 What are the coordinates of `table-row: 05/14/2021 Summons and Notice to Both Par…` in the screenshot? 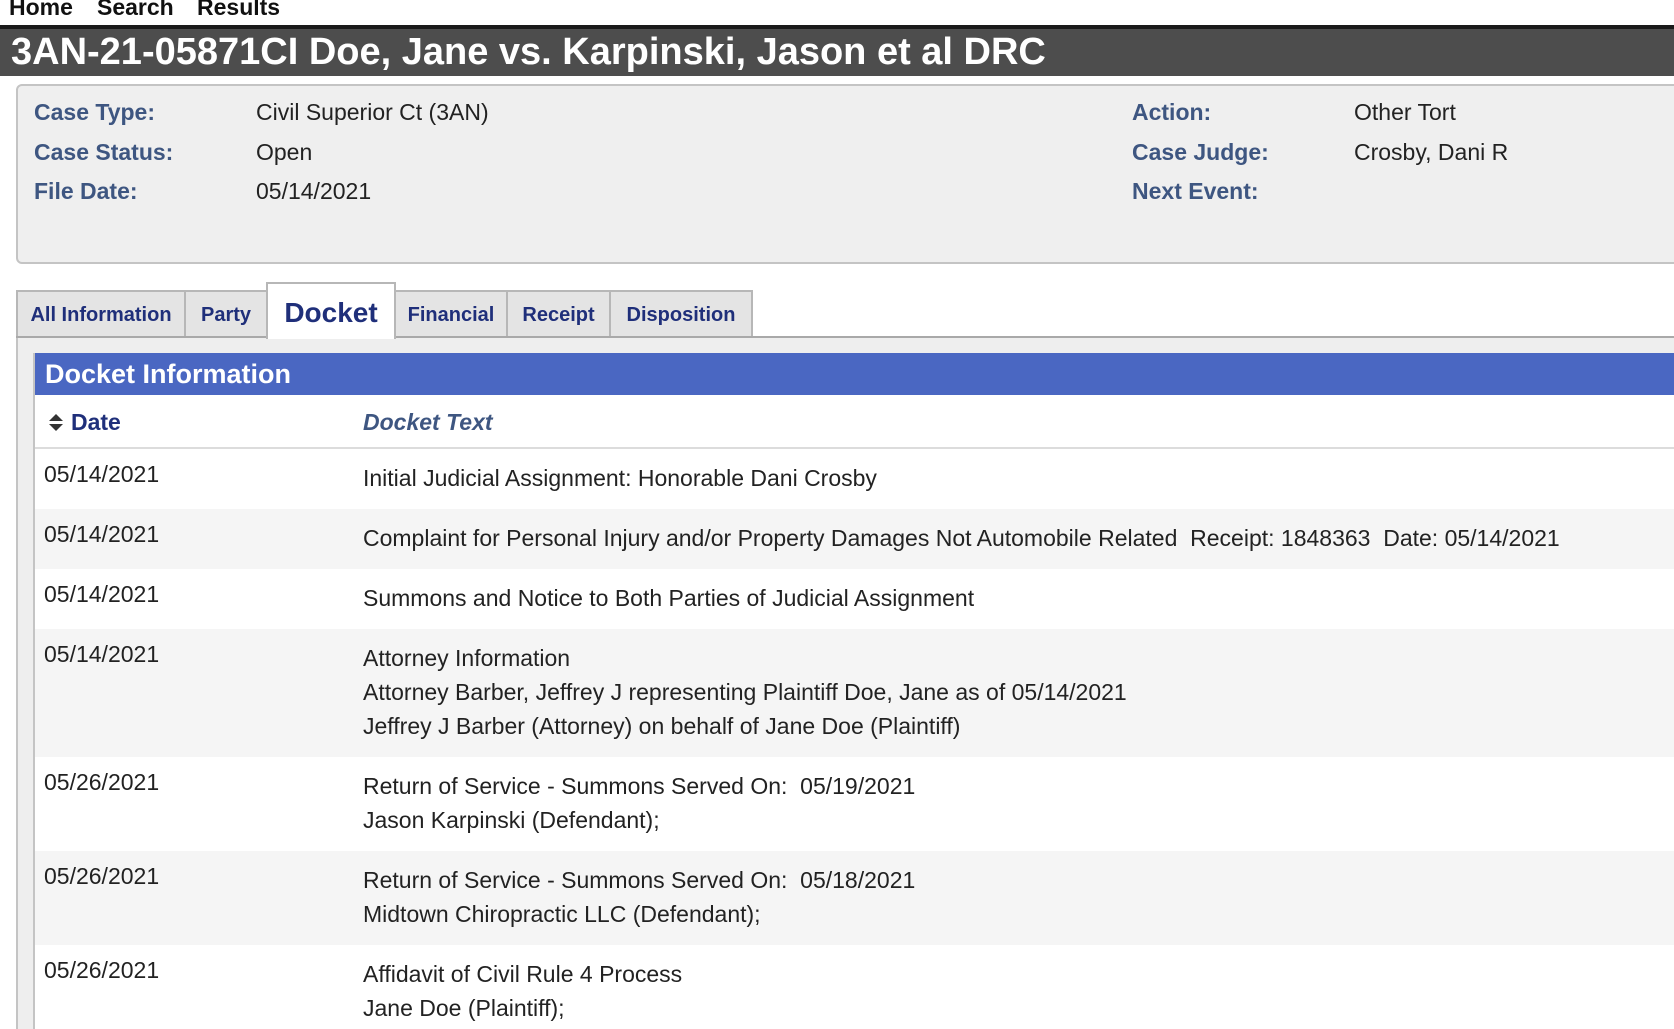 It's located at (854, 599).